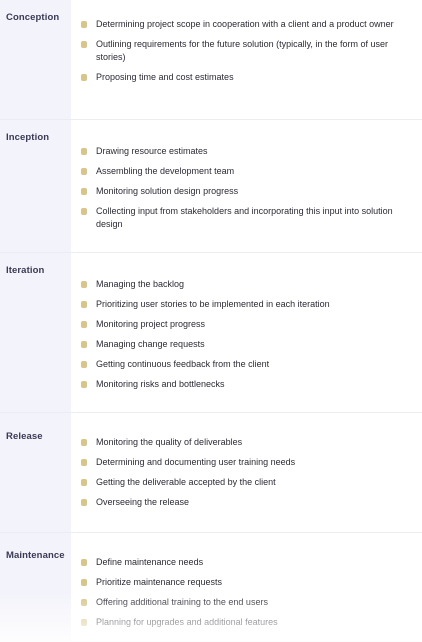  What do you see at coordinates (35, 472) in the screenshot?
I see `phase-label: Release` at bounding box center [35, 472].